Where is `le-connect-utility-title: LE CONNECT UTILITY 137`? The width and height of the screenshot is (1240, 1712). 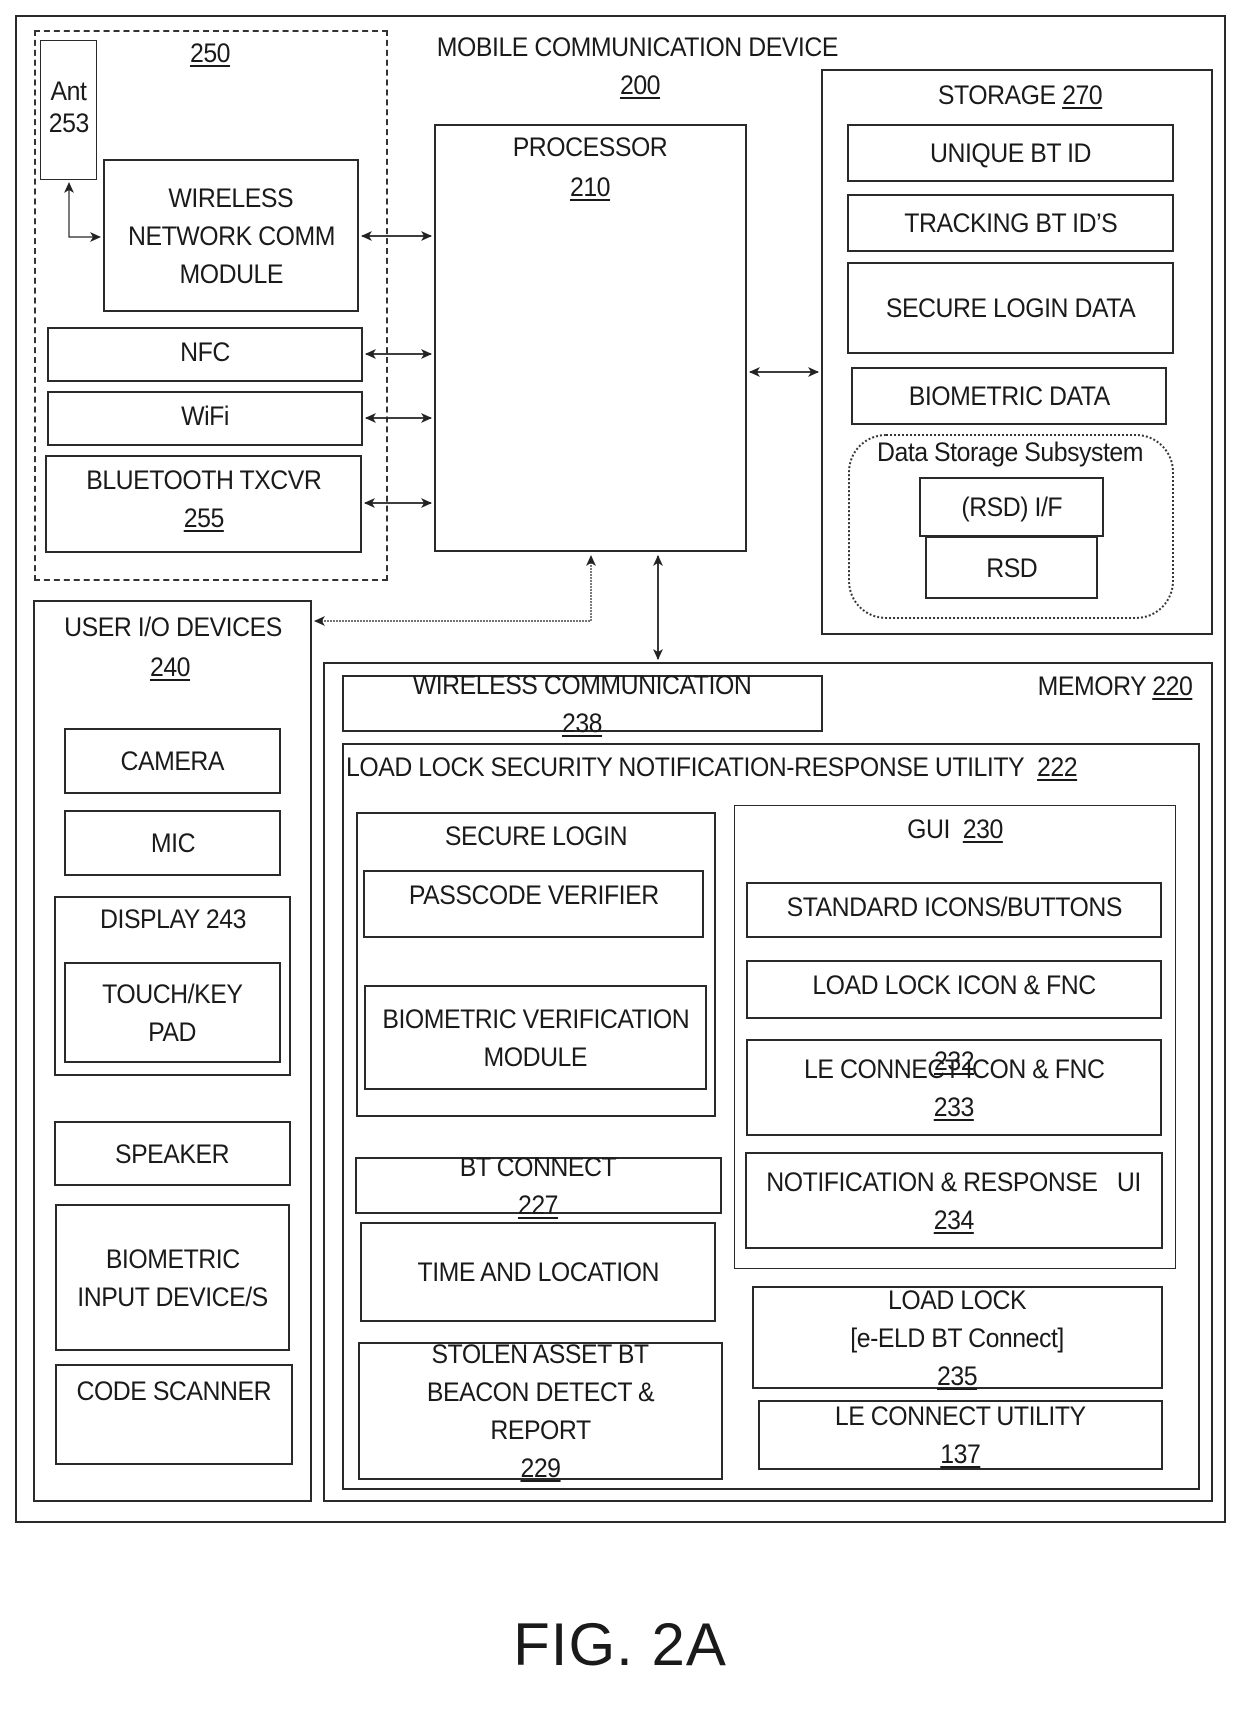
le-connect-utility-title: LE CONNECT UTILITY 137 is located at coordinates (960, 1435).